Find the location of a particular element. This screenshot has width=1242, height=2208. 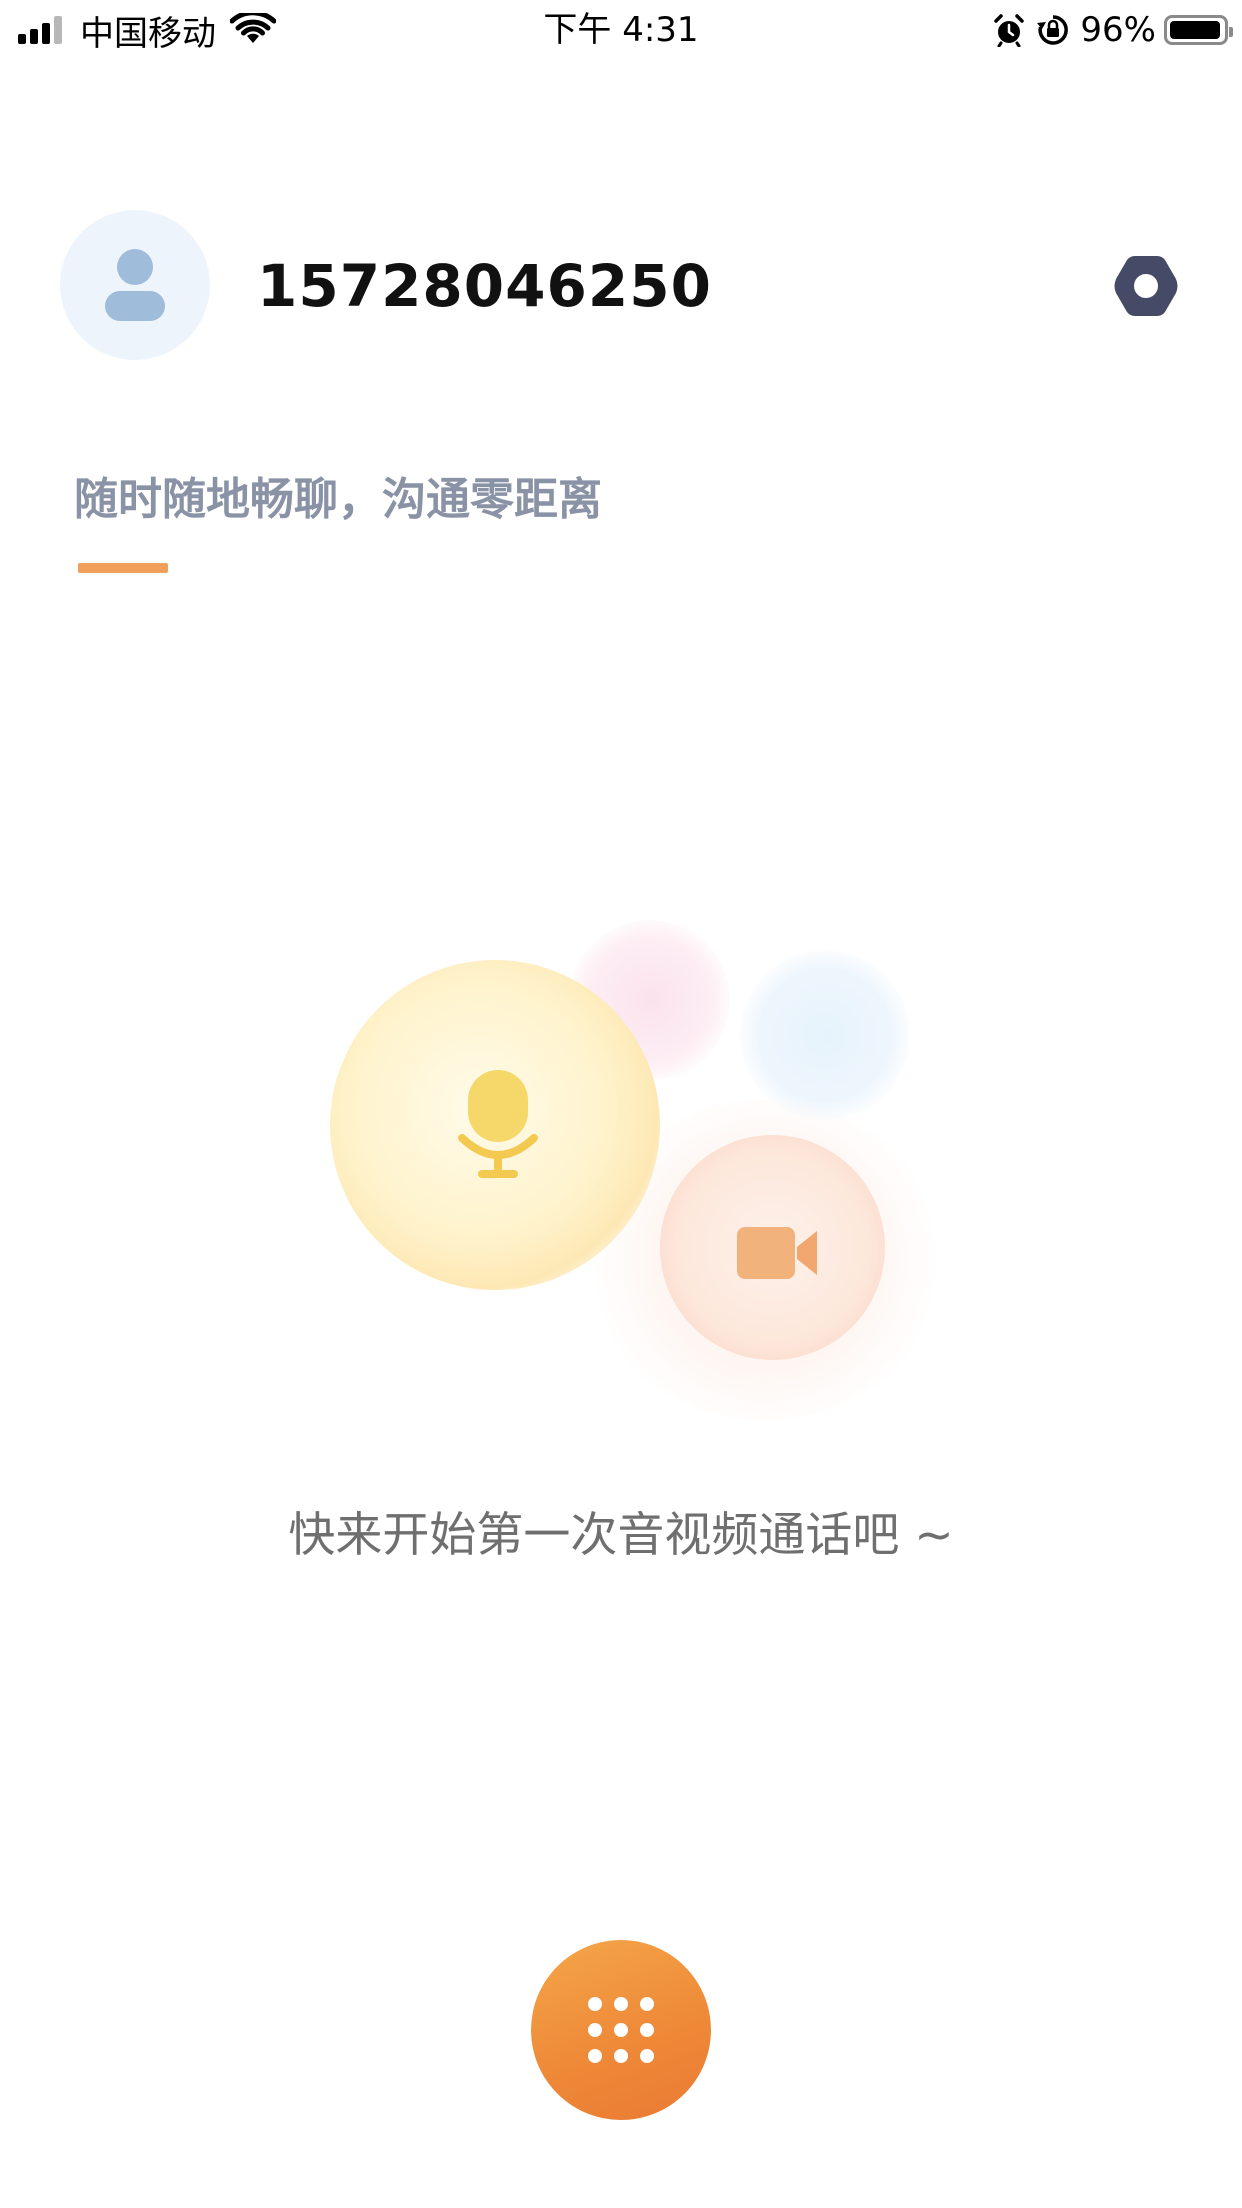

orientation-lock-icon is located at coordinates (1053, 30).